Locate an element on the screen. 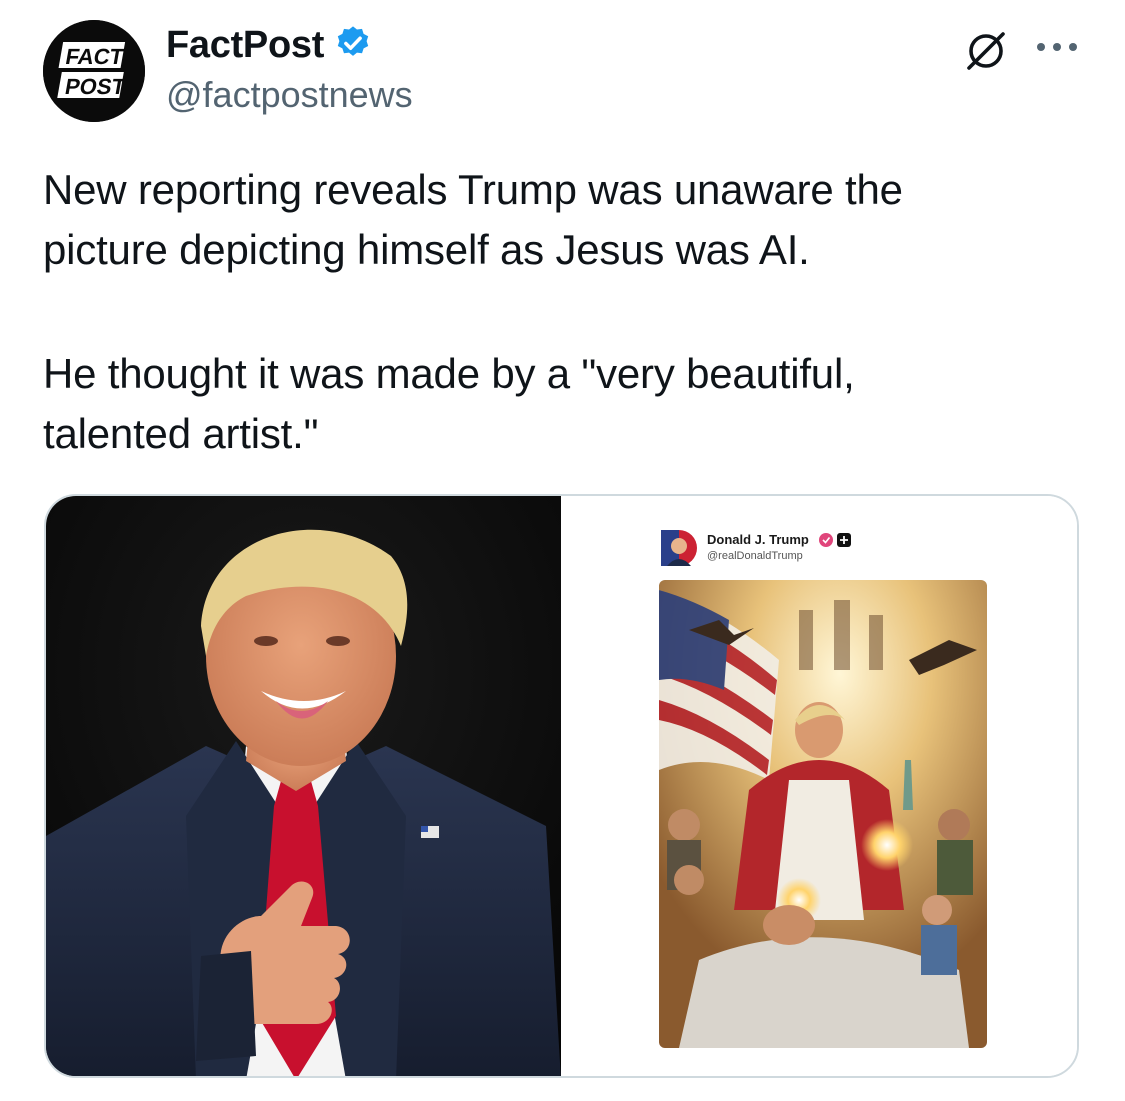 This screenshot has width=1125, height=1101. author-avatar: FACT POST is located at coordinates (94, 71).